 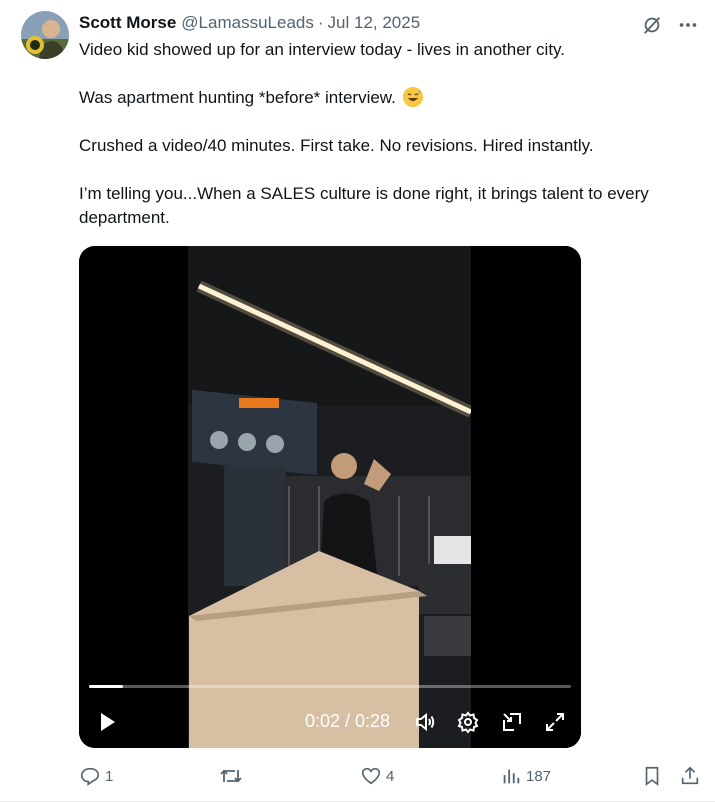 I want to click on repost-button, so click(x=233, y=776).